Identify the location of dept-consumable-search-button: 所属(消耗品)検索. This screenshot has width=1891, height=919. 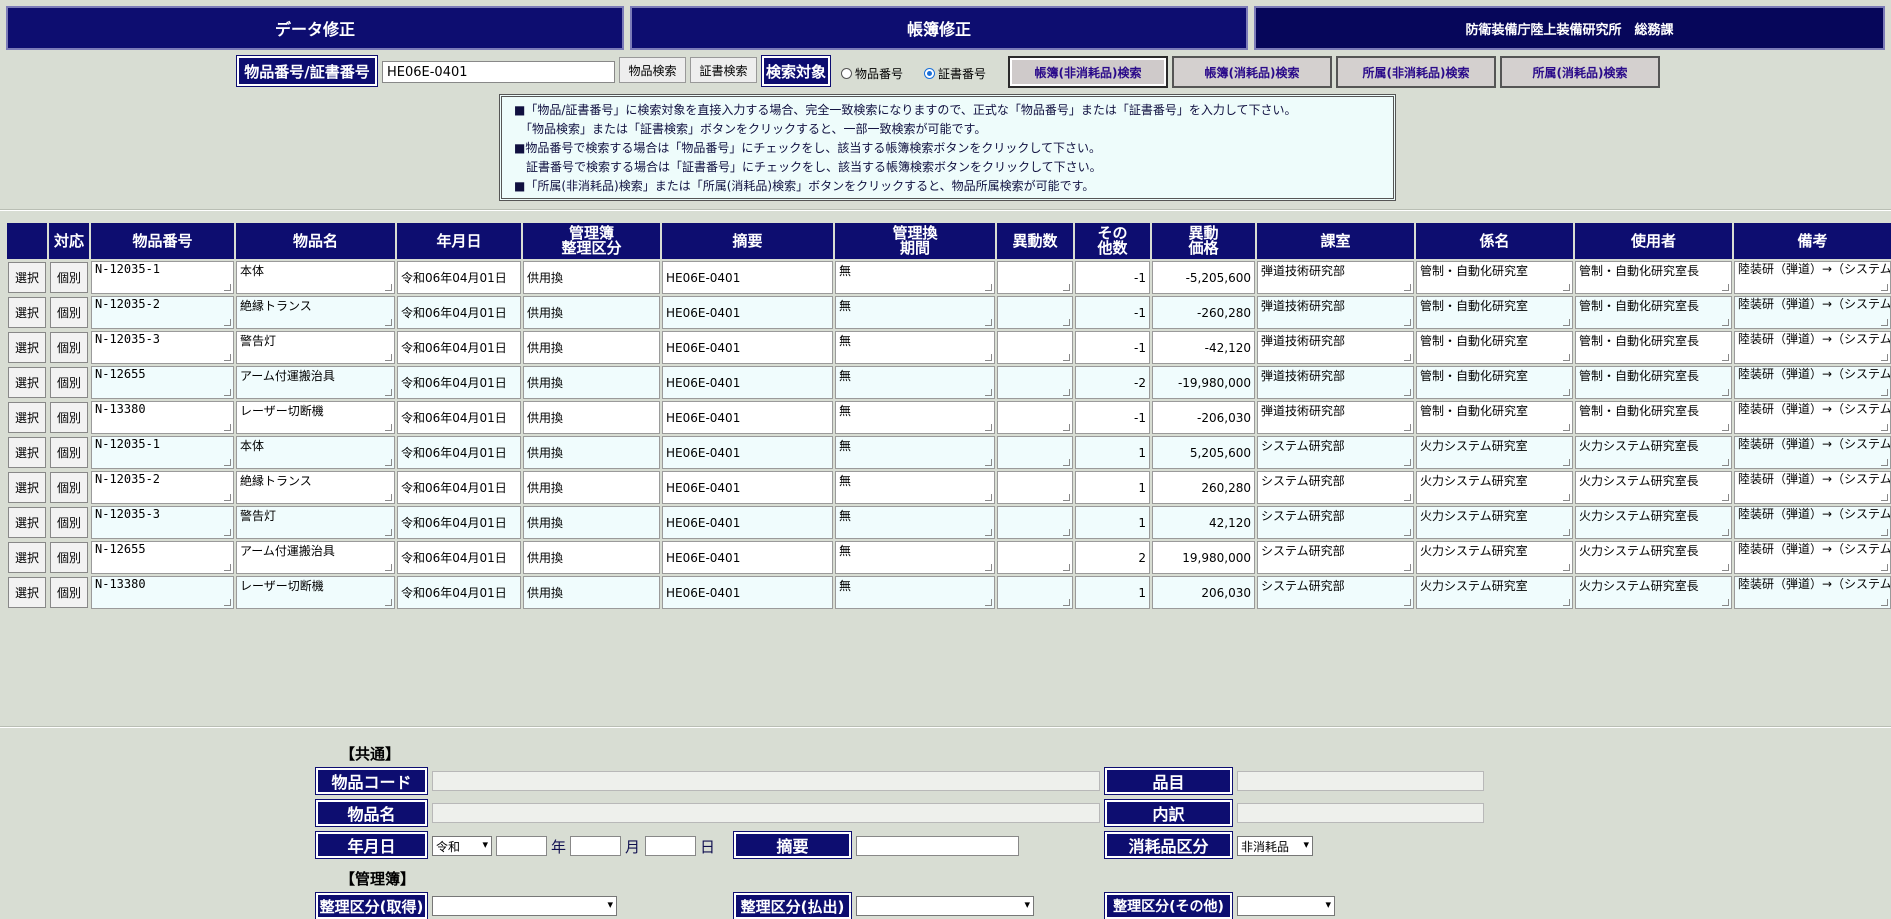
(1580, 72).